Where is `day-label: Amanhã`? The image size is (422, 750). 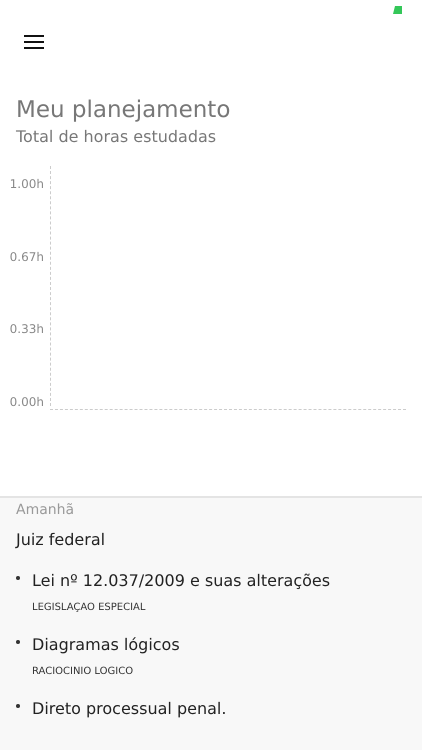
day-label: Amanhã is located at coordinates (46, 510).